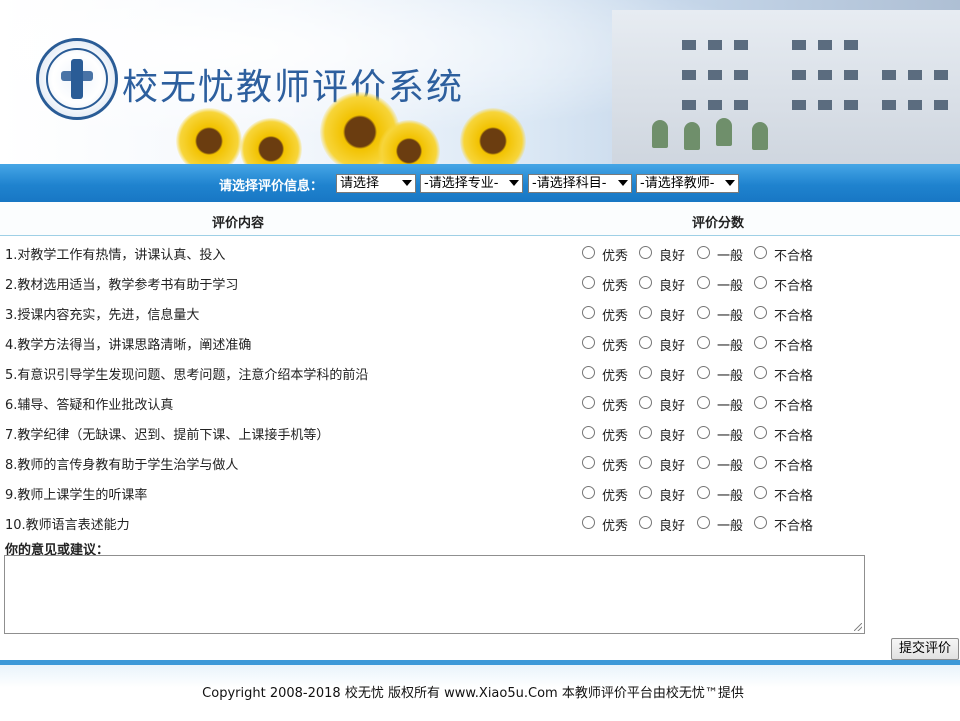 The image size is (960, 721). I want to click on question-text: 1.对教学工作有热情，讲课认真、投入, so click(115, 255).